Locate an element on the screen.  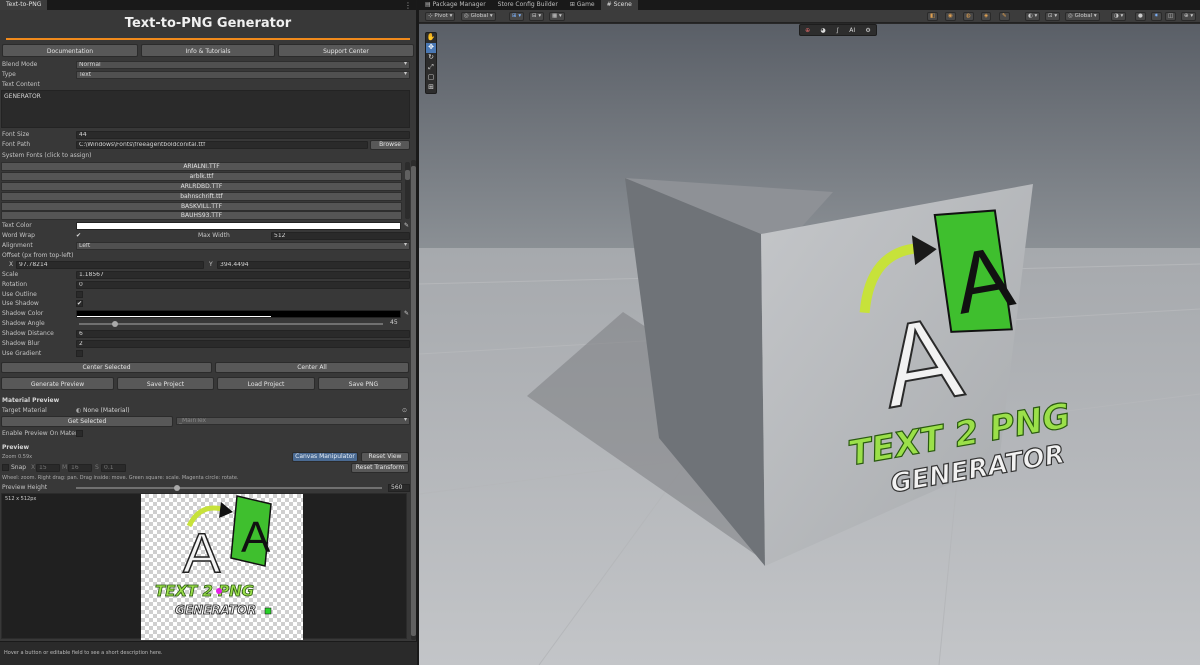
enable-preview-checkbox is located at coordinates (79, 433).